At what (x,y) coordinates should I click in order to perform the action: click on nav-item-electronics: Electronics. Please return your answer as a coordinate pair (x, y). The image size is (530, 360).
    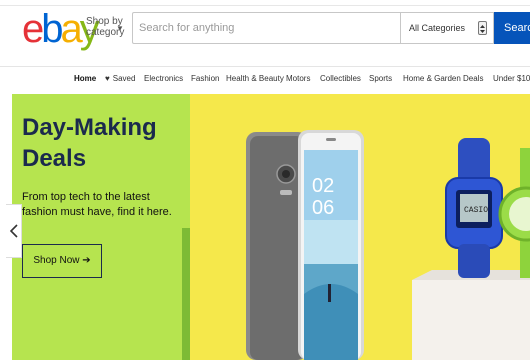
    Looking at the image, I should click on (163, 78).